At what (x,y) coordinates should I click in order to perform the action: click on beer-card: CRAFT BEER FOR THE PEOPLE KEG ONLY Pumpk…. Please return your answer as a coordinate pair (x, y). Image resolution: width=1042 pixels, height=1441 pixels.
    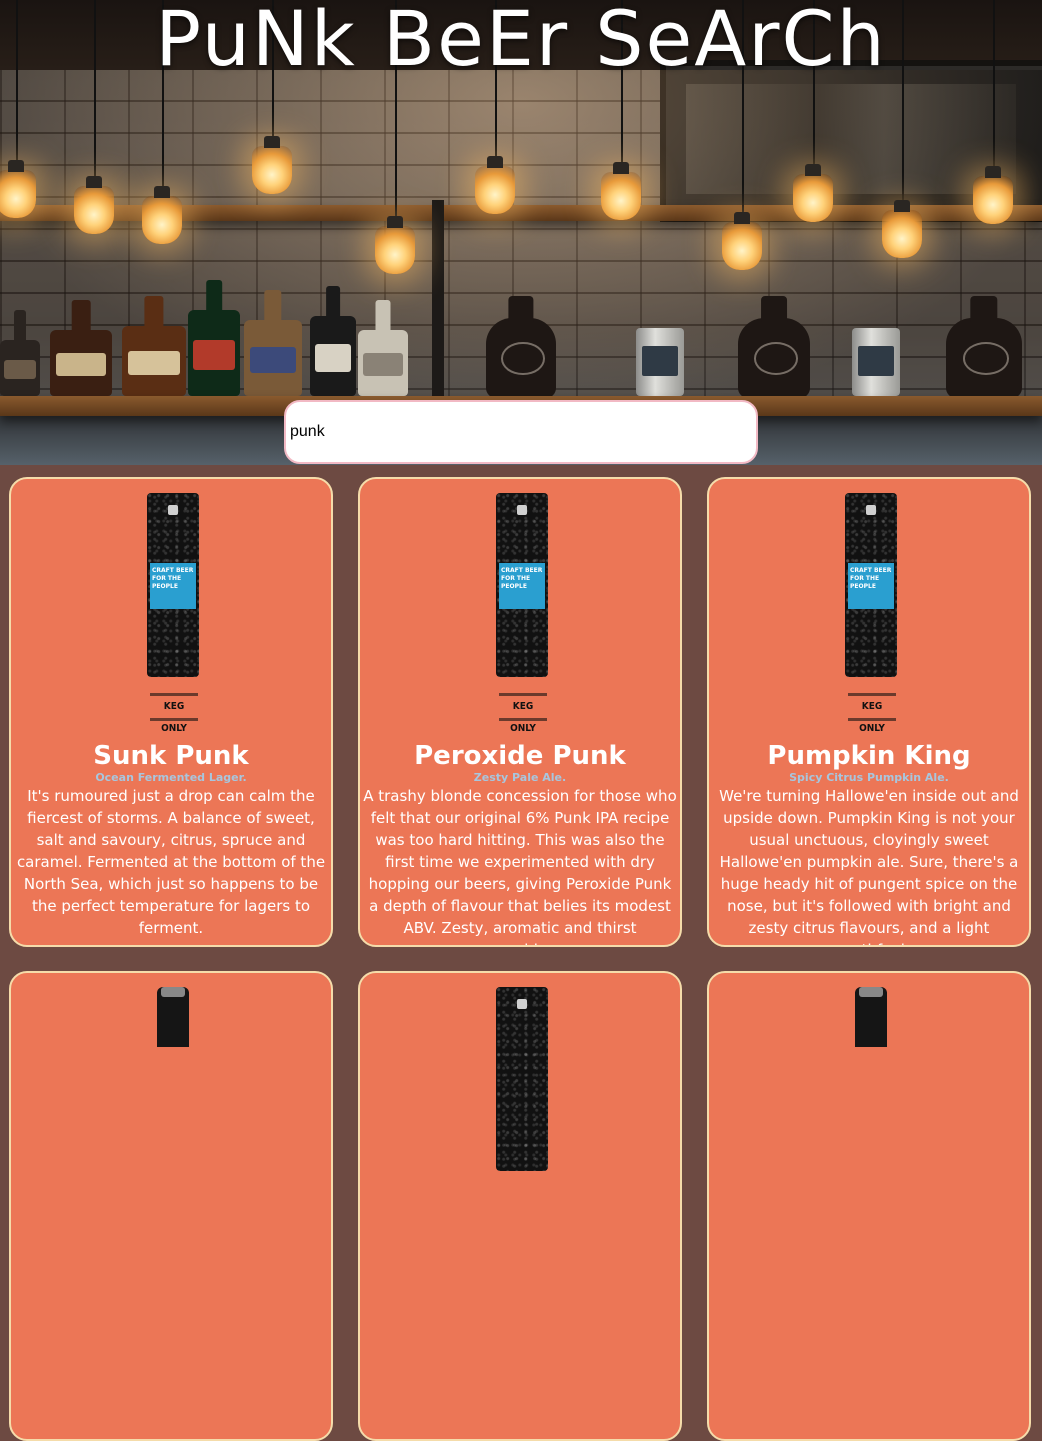
    Looking at the image, I should click on (869, 712).